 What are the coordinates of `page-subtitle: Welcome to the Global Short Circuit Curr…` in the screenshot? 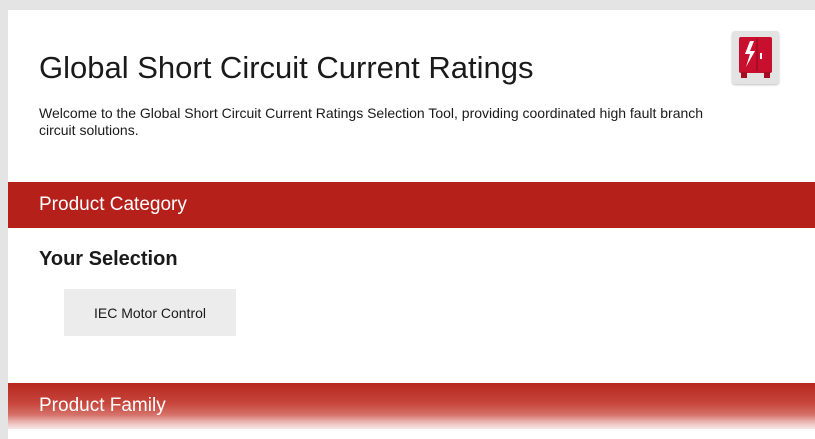 It's located at (371, 121).